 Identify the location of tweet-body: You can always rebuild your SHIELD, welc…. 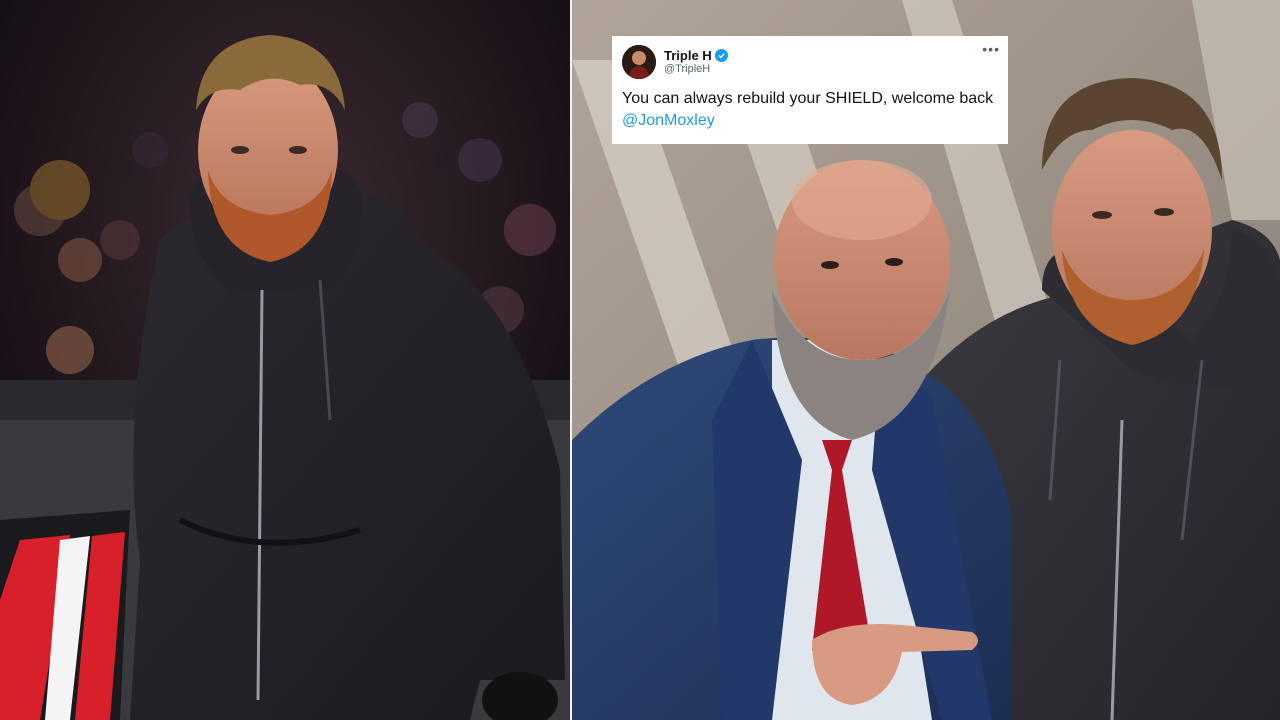
(808, 98).